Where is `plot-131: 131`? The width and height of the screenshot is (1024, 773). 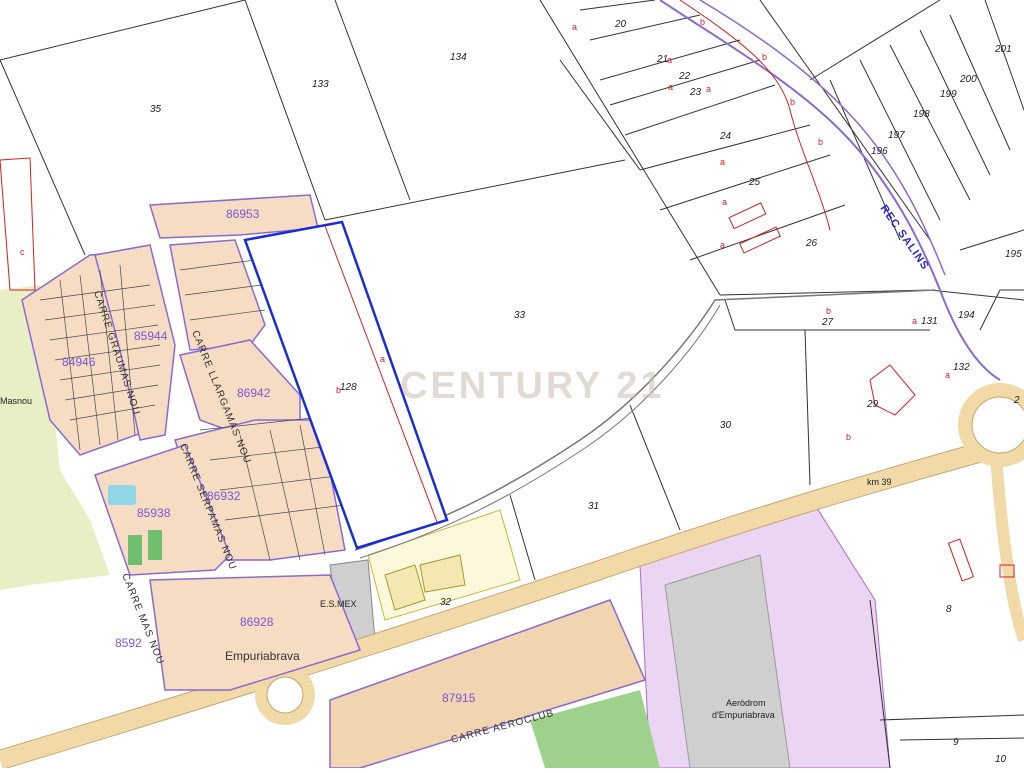
plot-131: 131 is located at coordinates (929, 321).